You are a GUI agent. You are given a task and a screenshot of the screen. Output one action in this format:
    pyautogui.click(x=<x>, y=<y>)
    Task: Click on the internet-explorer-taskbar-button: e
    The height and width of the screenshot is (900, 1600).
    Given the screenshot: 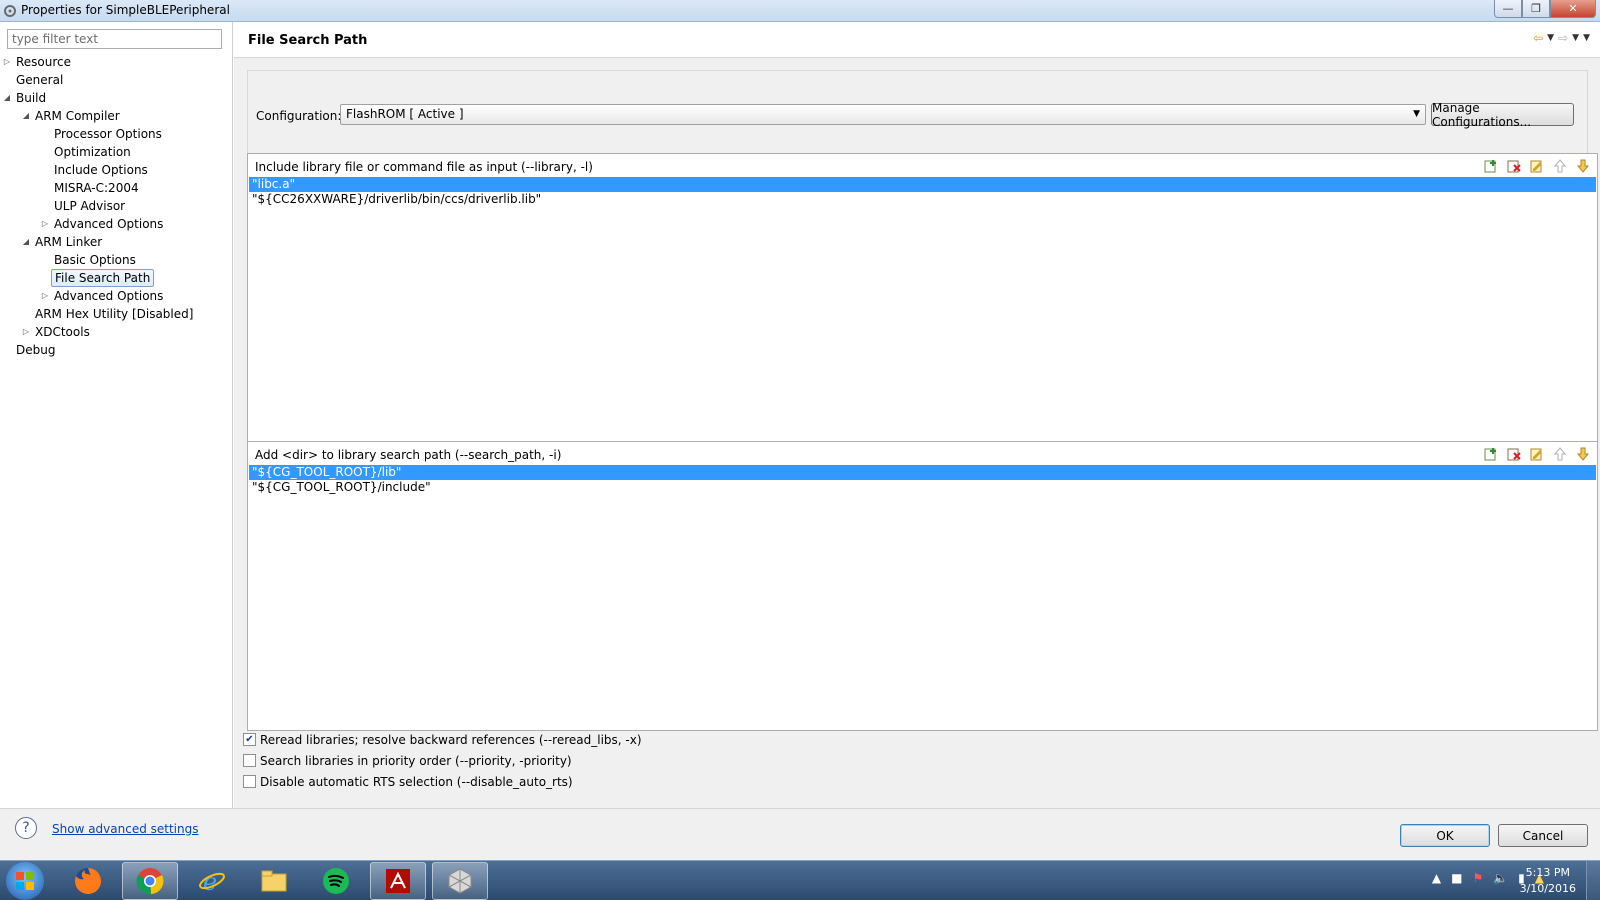 What is the action you would take?
    pyautogui.click(x=212, y=881)
    